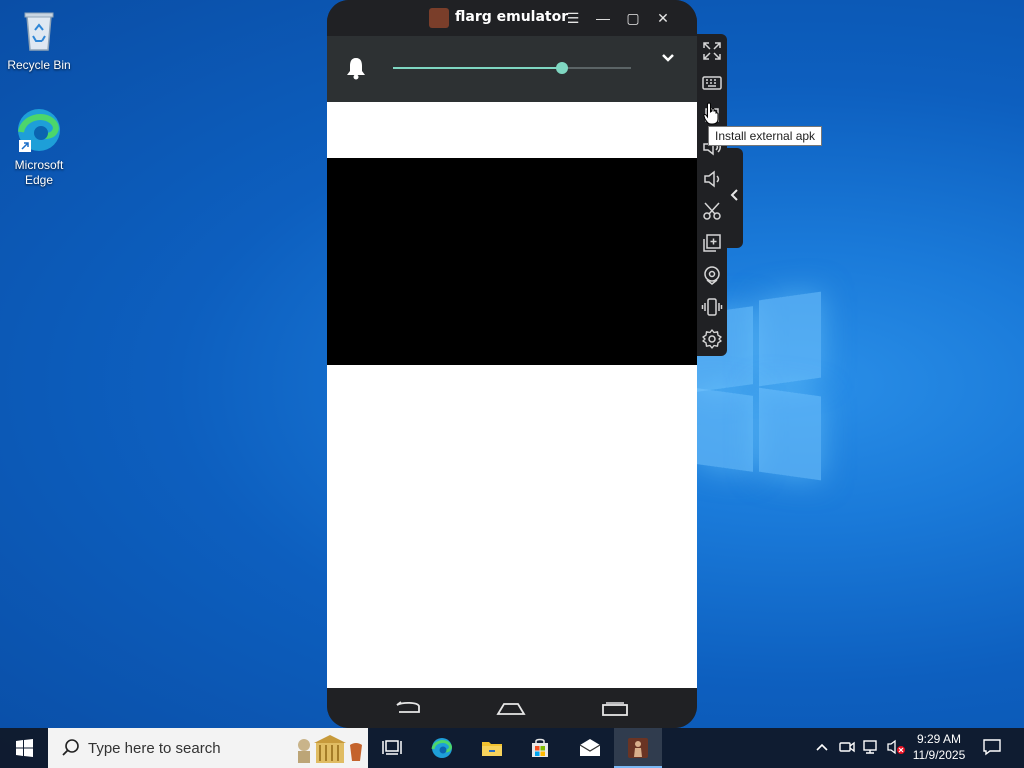 This screenshot has height=768, width=1024. Describe the element at coordinates (712, 211) in the screenshot. I see `screenshot-scissors-icon` at that location.